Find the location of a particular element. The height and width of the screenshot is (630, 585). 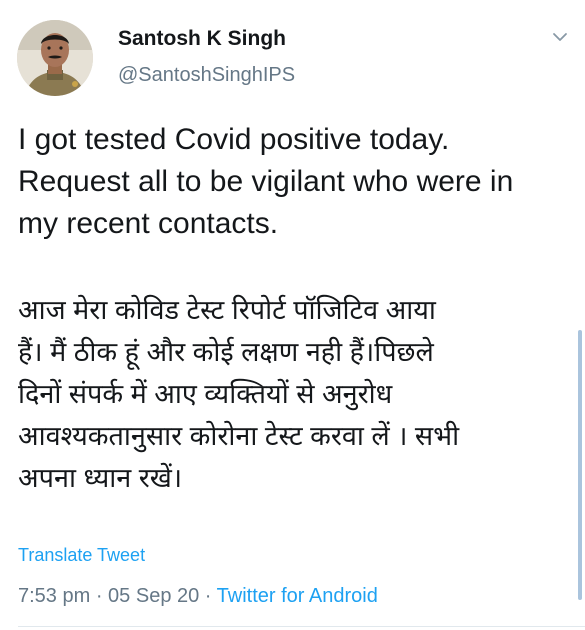

author-handle: @SantoshSinghIPS is located at coordinates (206, 75).